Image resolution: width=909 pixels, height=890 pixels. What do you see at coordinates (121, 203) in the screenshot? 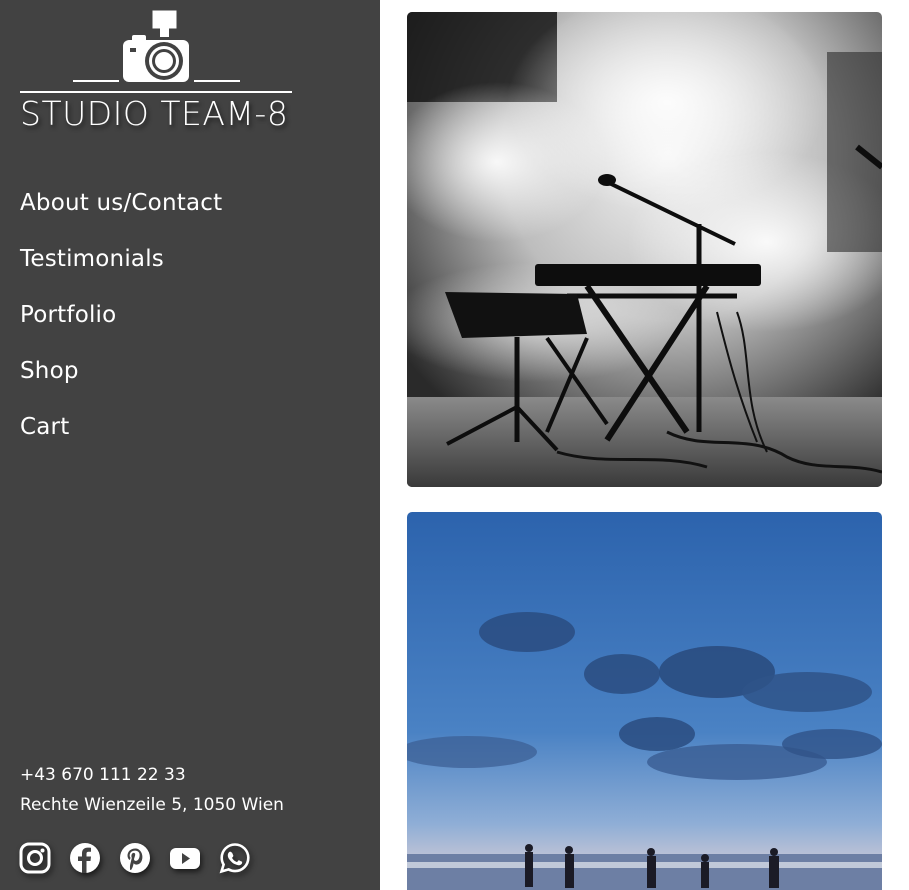
I see `nav-link-about: About us/Contact` at bounding box center [121, 203].